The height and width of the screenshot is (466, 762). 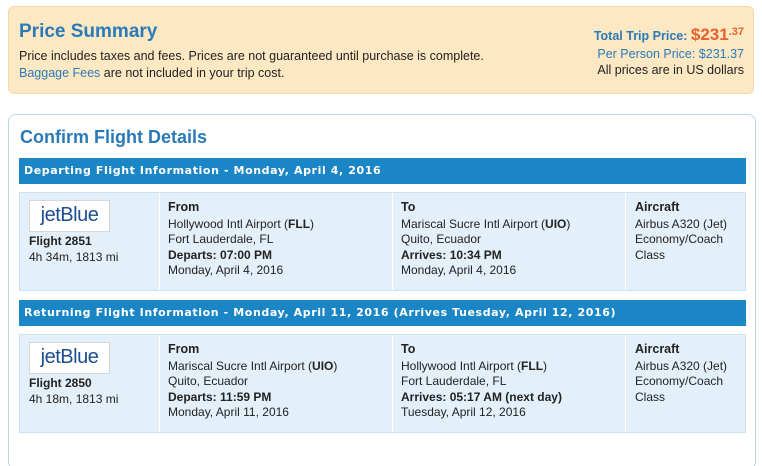 I want to click on arrival-date: Monday, April 4, 2016, so click(x=459, y=270).